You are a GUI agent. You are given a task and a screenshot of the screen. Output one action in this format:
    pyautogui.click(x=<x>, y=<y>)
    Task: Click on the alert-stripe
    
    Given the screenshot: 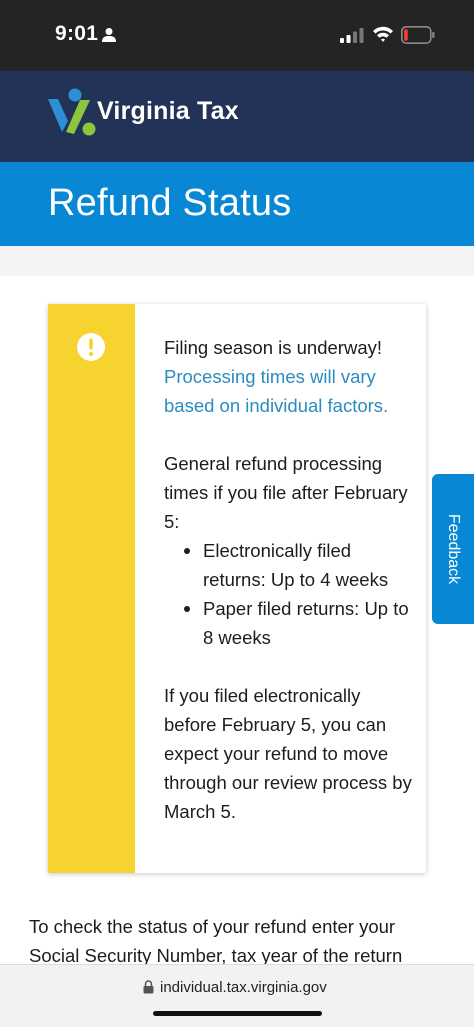 What is the action you would take?
    pyautogui.click(x=91, y=588)
    